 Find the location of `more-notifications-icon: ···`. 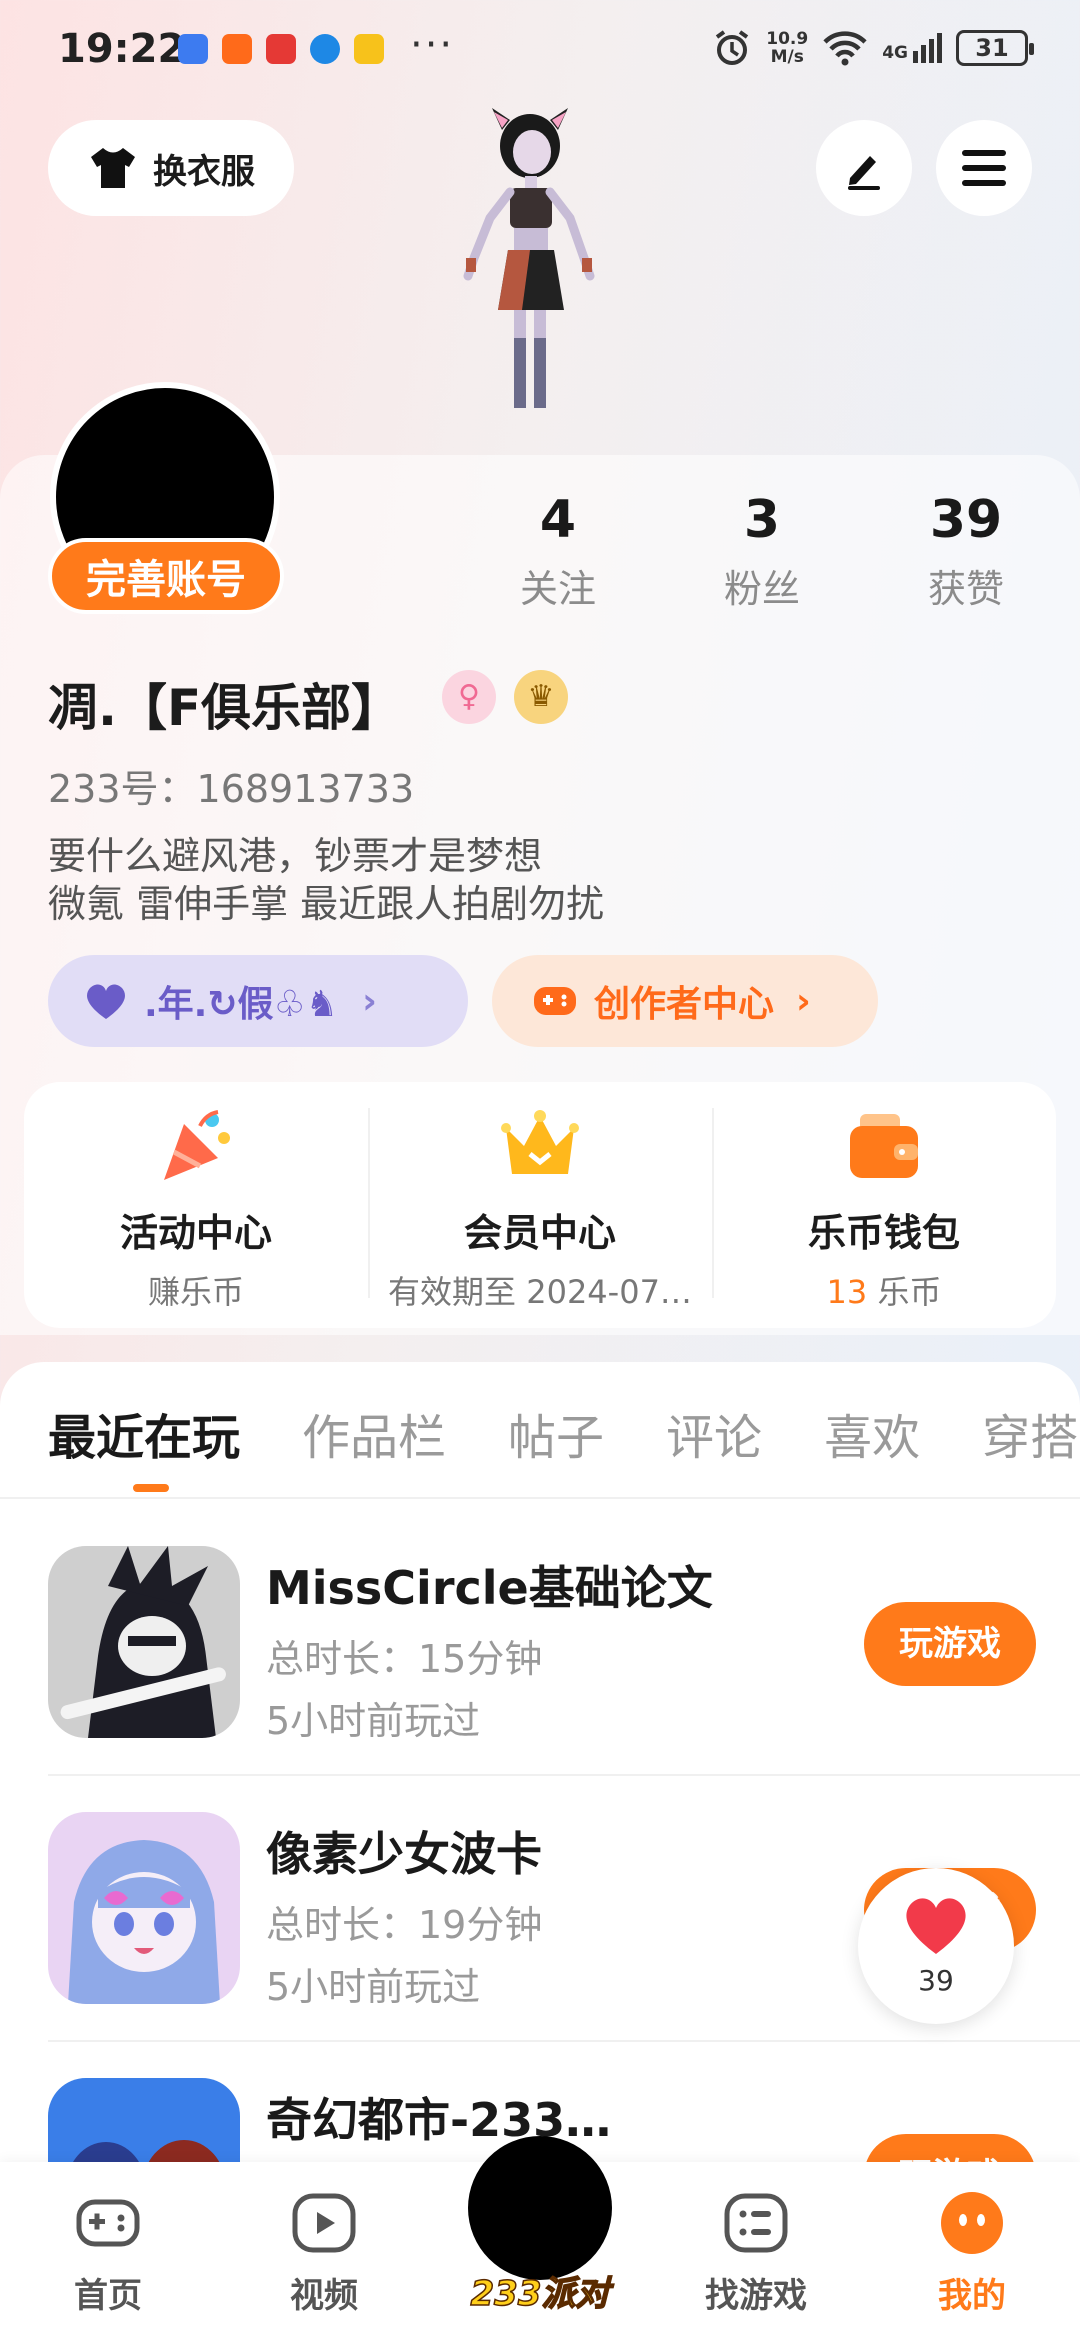

more-notifications-icon: ··· is located at coordinates (432, 45).